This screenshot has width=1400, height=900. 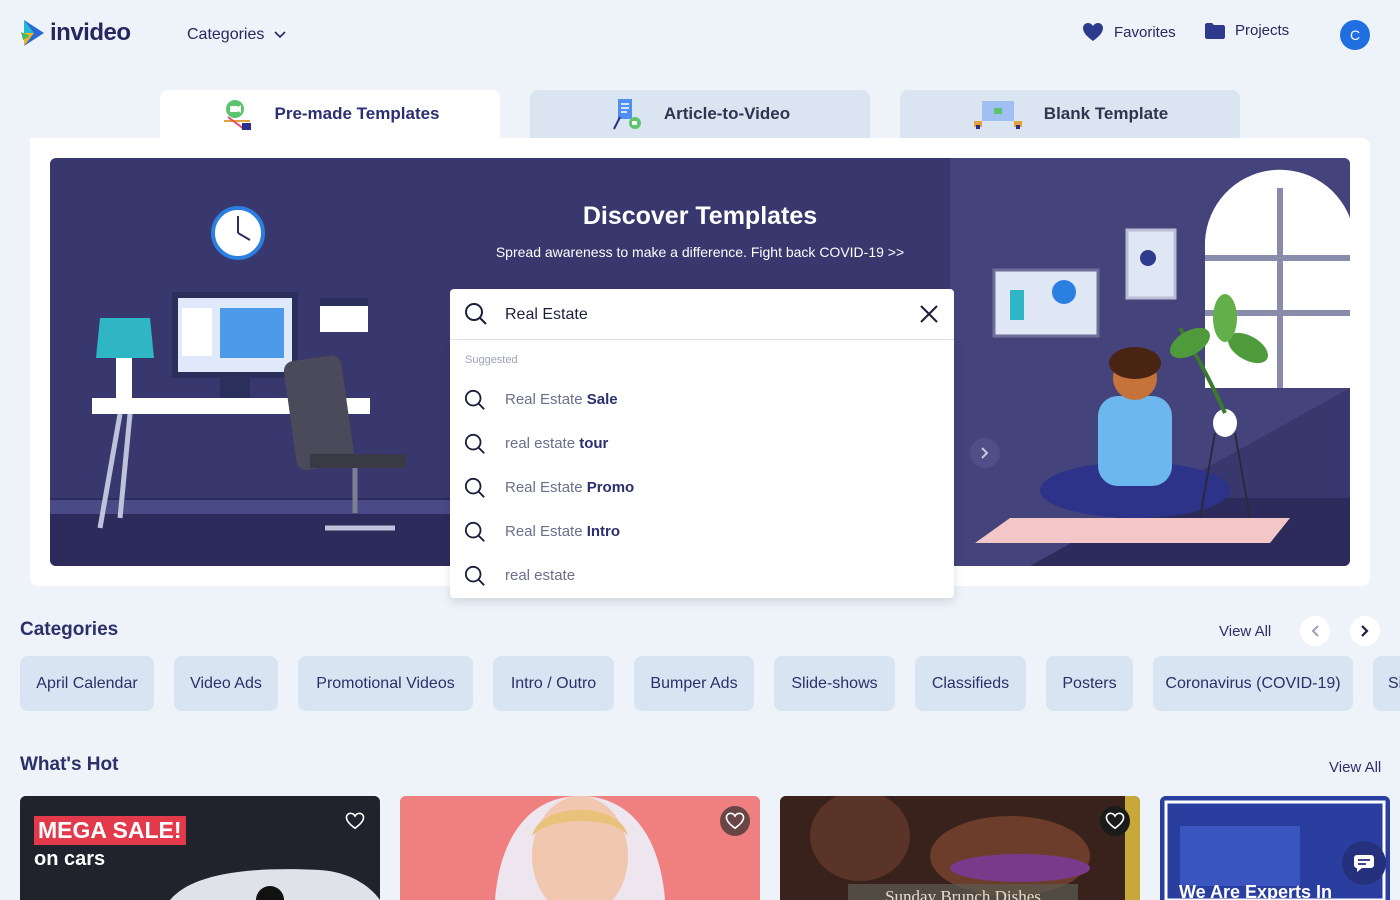 I want to click on logo-mark-icon, so click(x=32, y=33).